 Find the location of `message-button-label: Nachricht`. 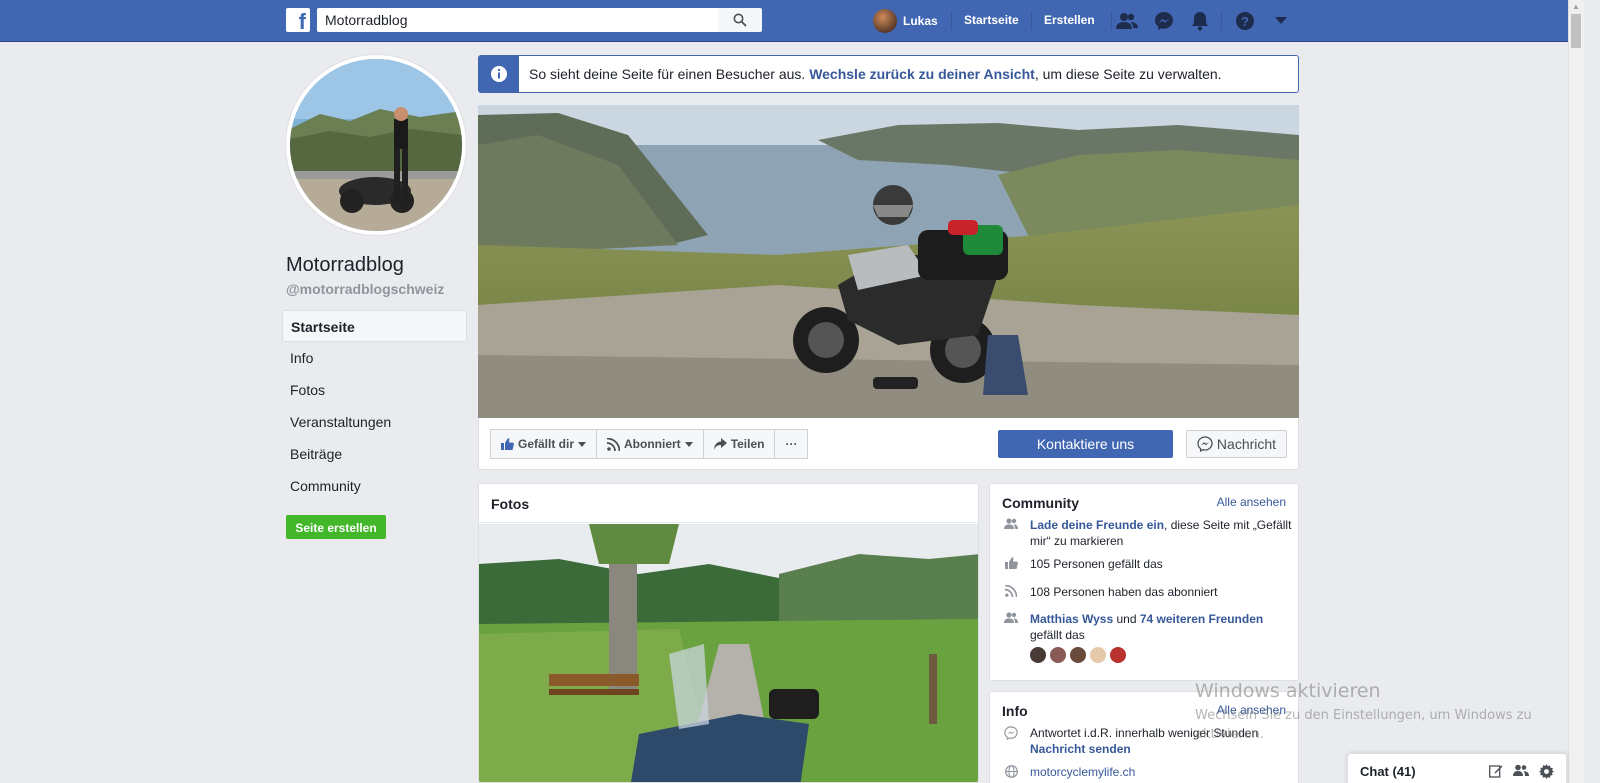

message-button-label: Nachricht is located at coordinates (1246, 444).